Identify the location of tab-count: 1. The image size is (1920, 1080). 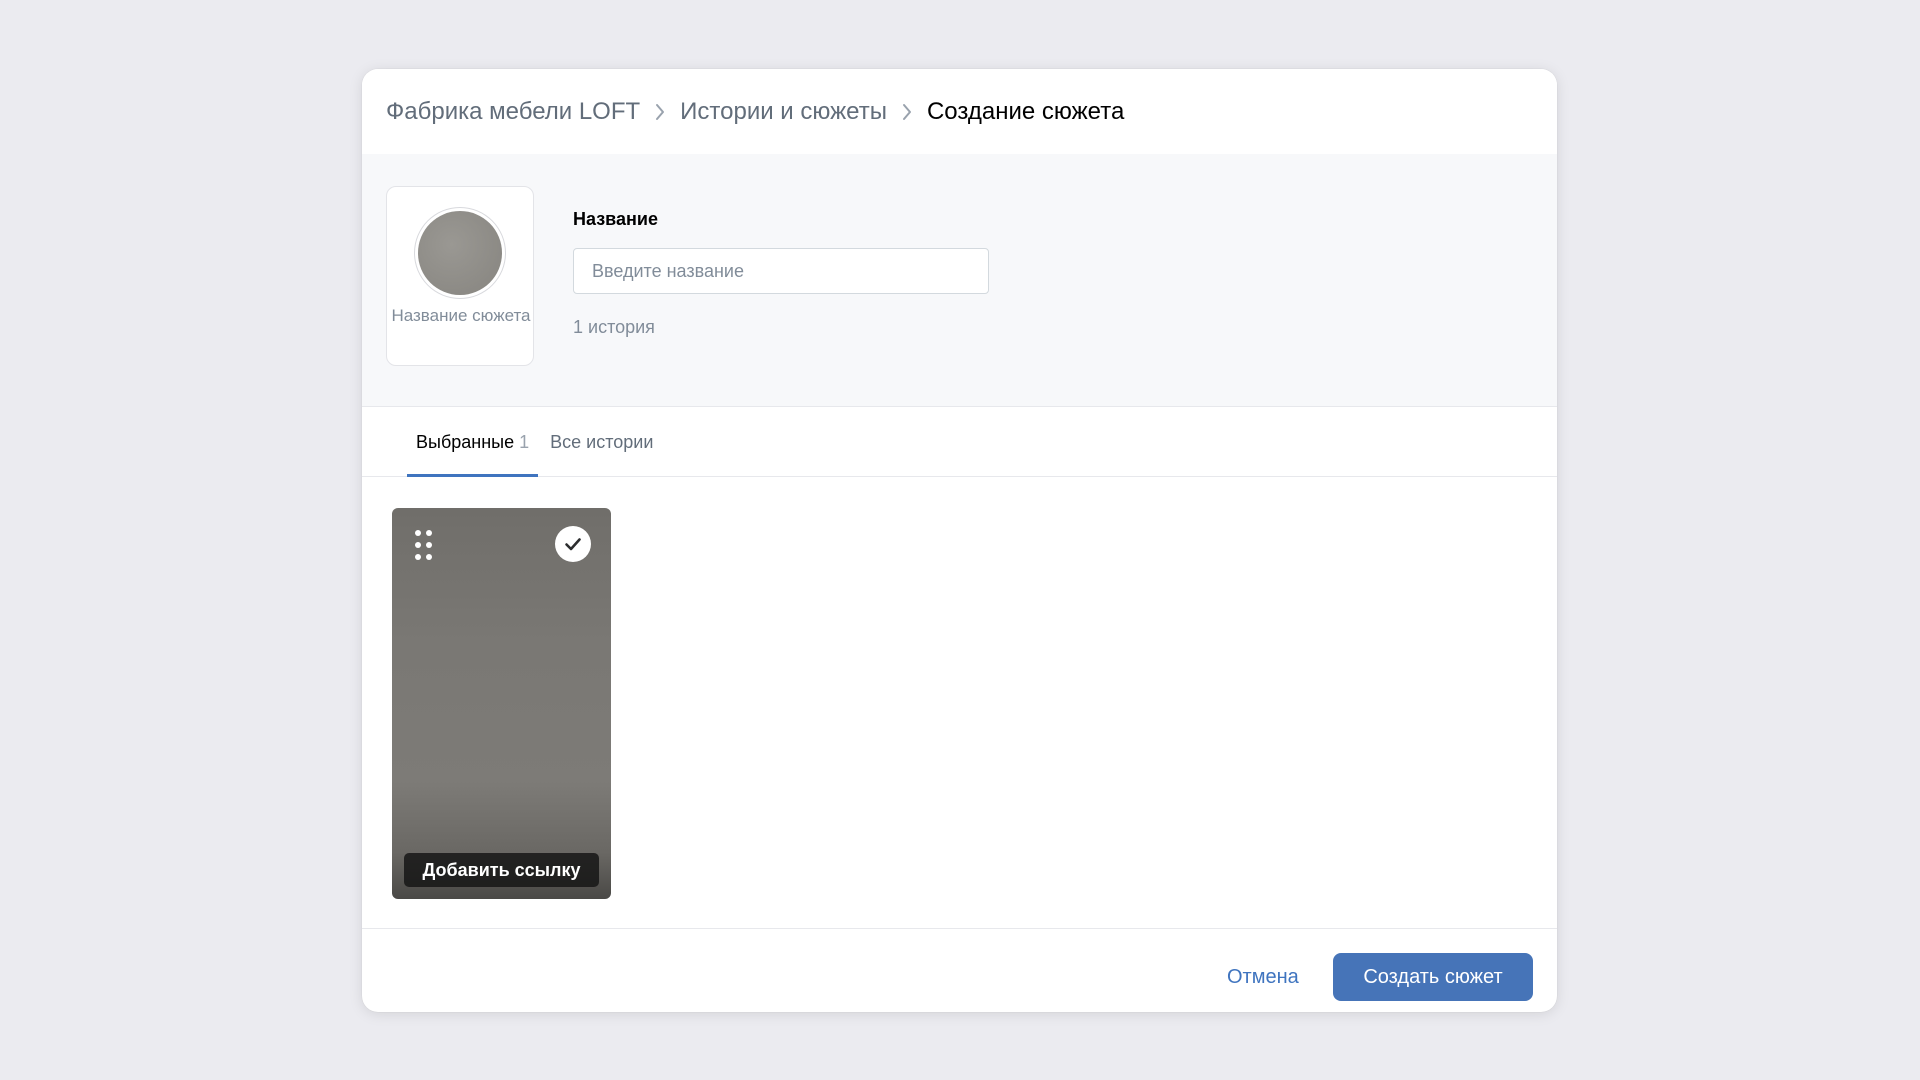
(524, 441).